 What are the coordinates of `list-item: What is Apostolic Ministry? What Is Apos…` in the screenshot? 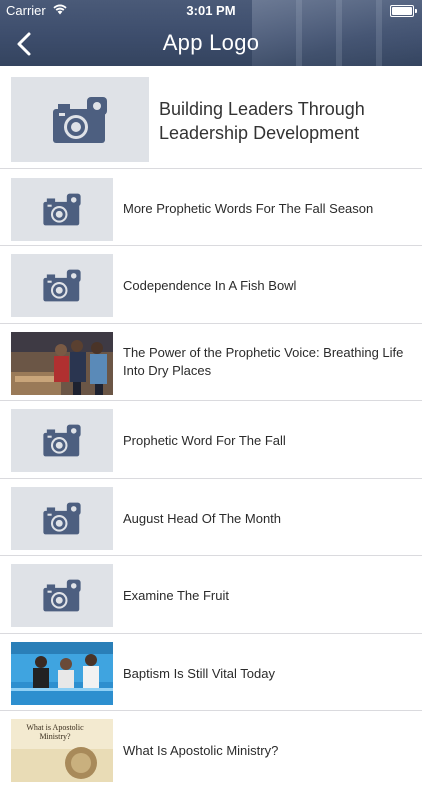 It's located at (211, 750).